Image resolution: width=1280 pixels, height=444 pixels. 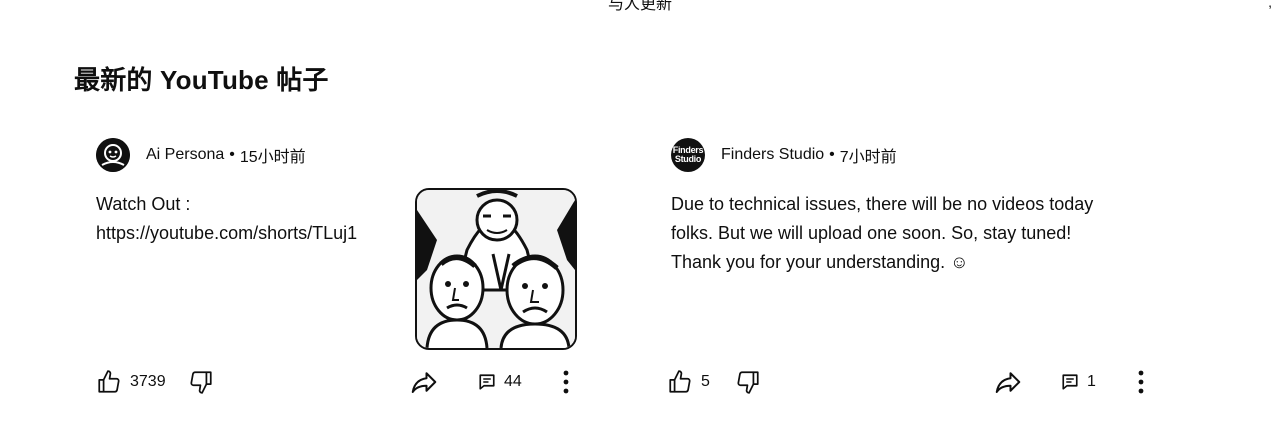 I want to click on avatar-wordmark: Finders Studio, so click(x=688, y=155).